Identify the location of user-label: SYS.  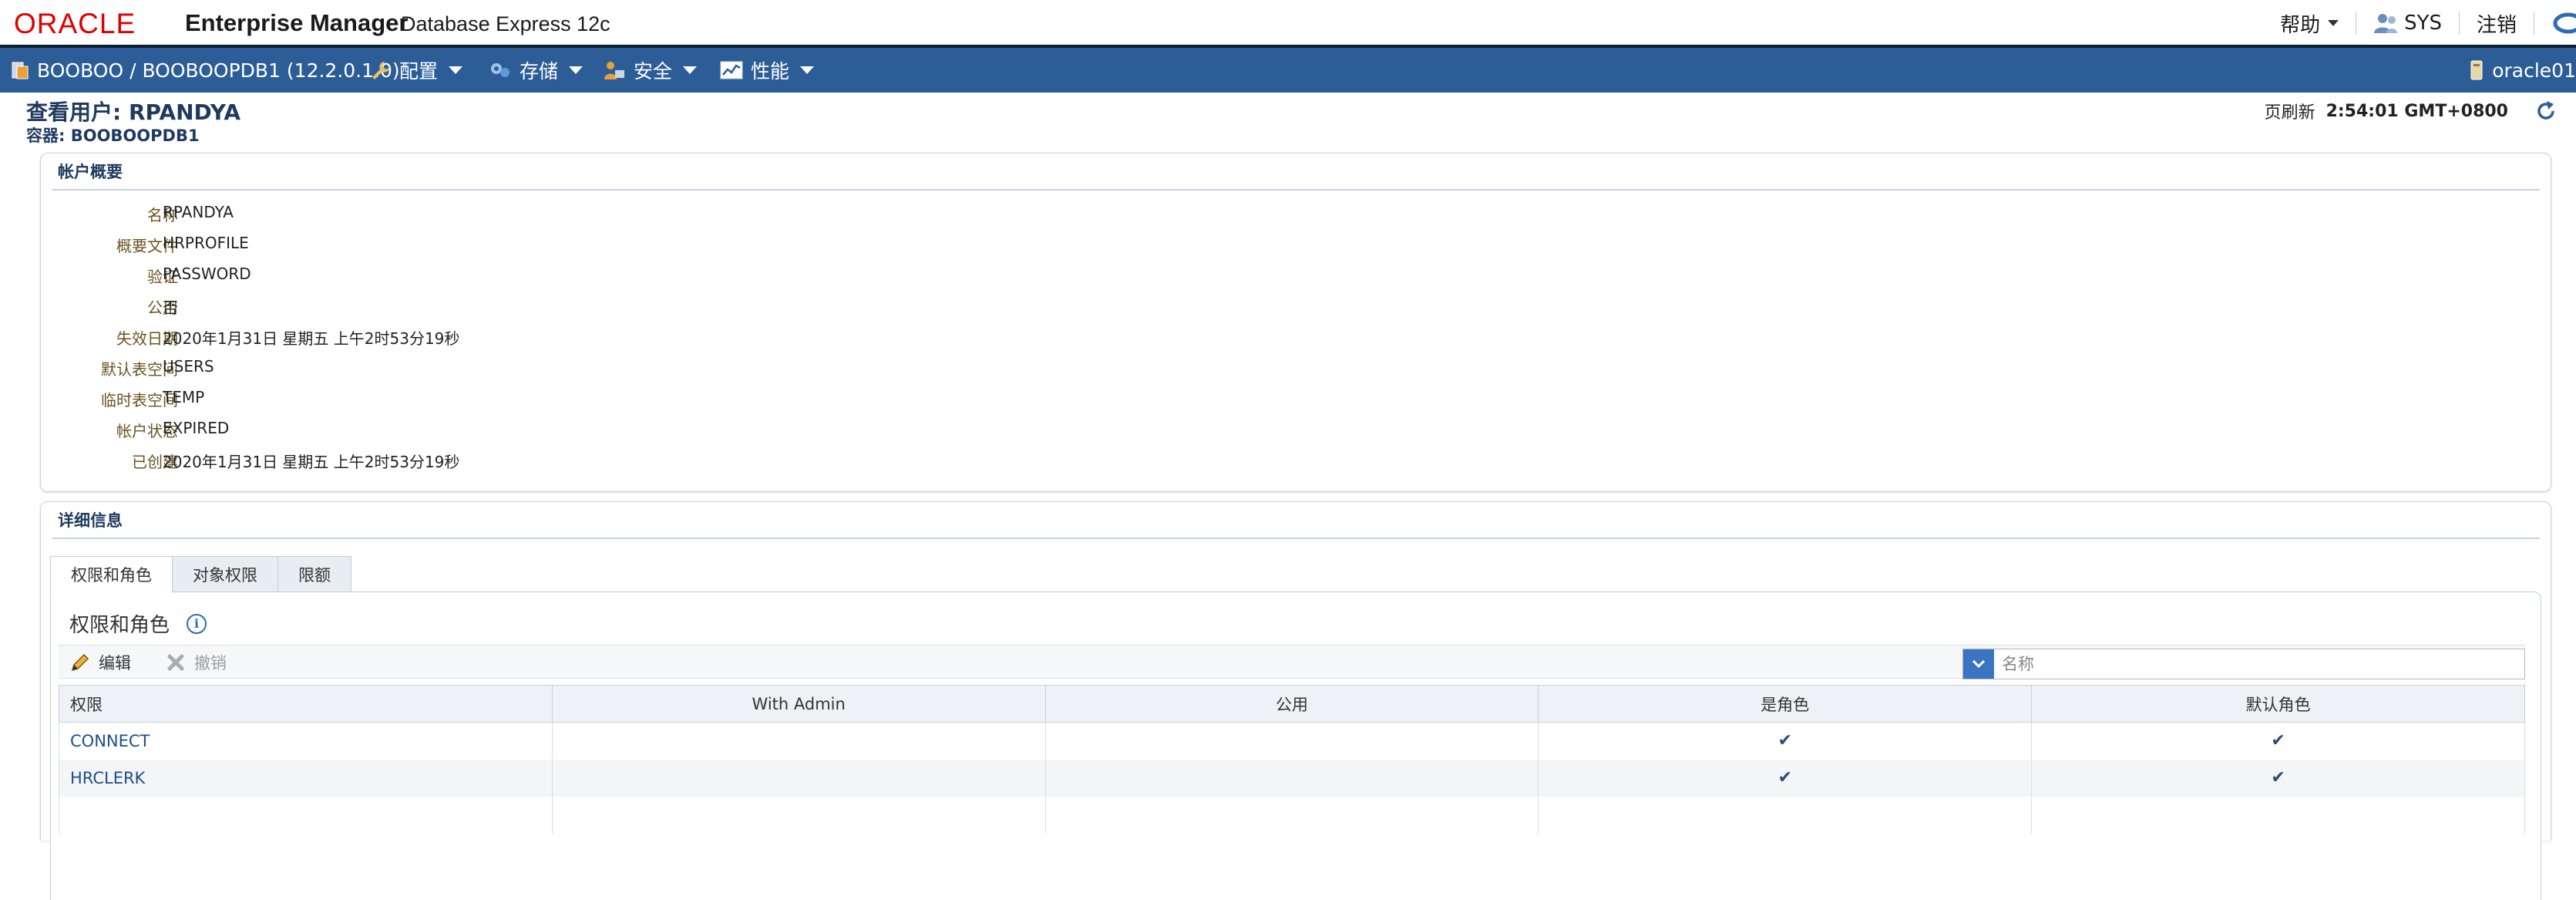
(2423, 23).